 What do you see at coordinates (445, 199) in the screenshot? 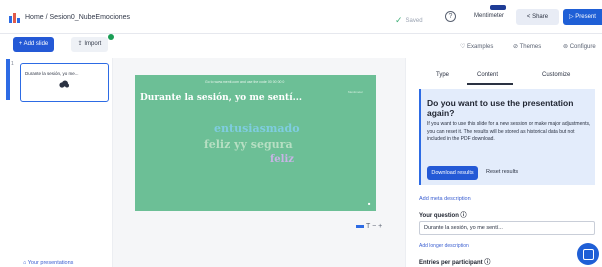
I see `add-meta-description-link: Add meta description` at bounding box center [445, 199].